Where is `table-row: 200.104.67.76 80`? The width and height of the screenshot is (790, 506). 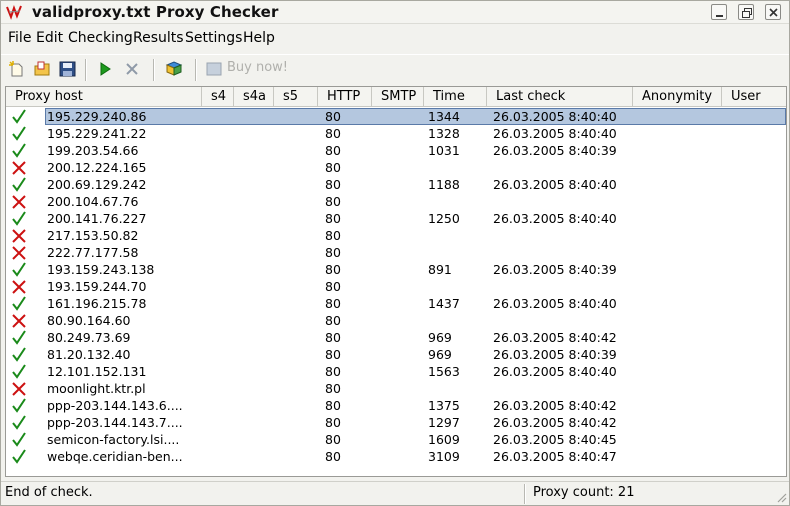 table-row: 200.104.67.76 80 is located at coordinates (396, 201).